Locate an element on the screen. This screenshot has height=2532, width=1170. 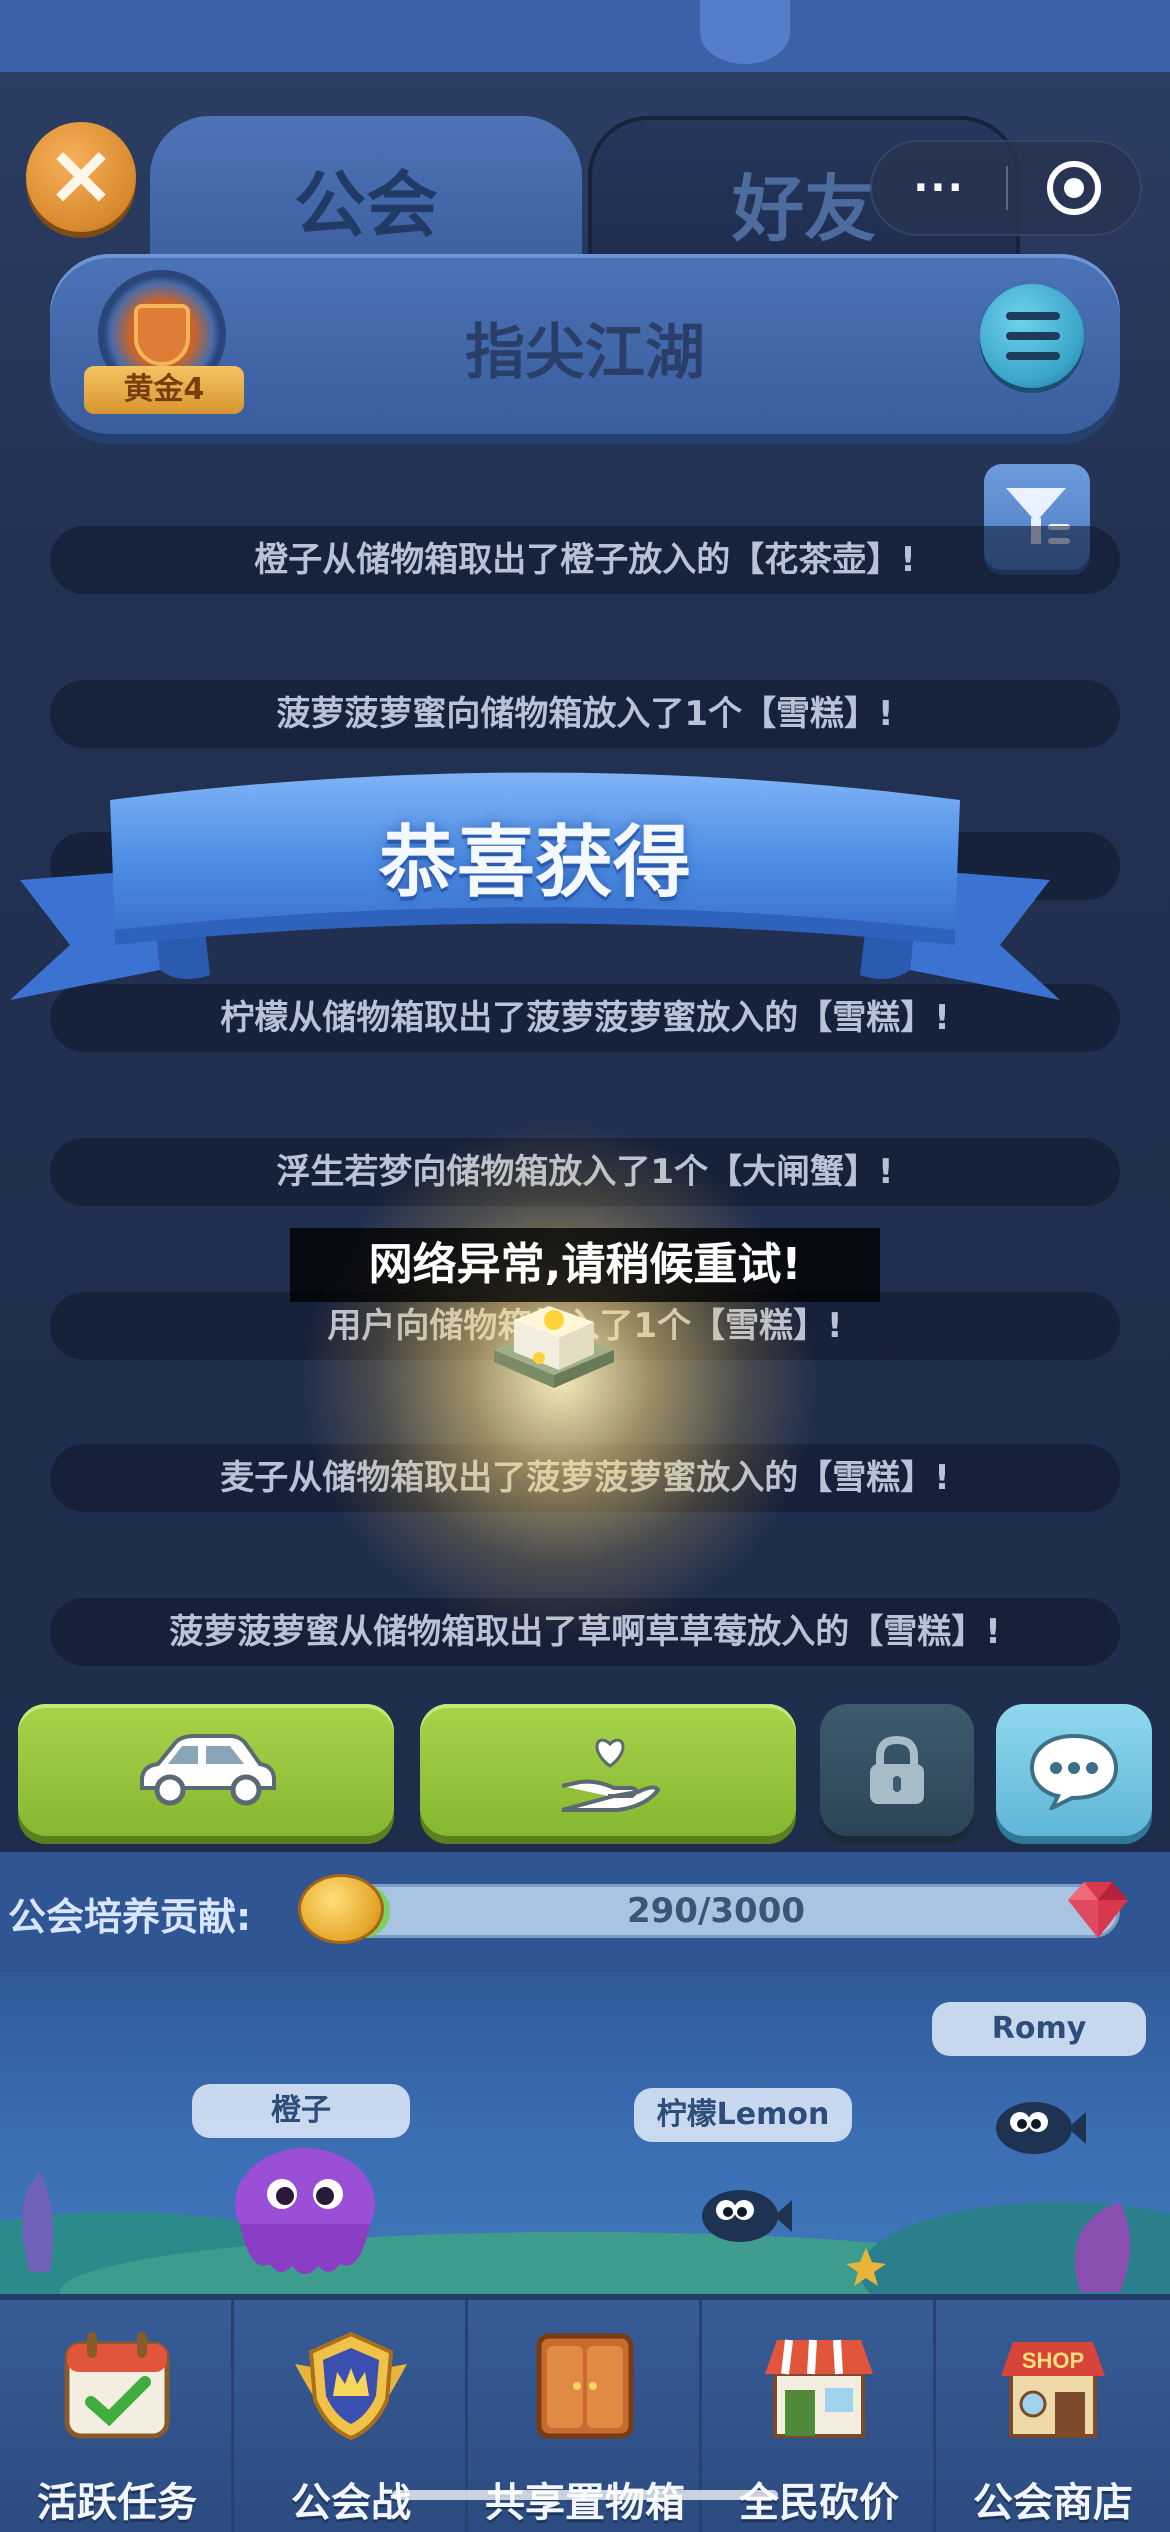
chat-button is located at coordinates (1074, 1770).